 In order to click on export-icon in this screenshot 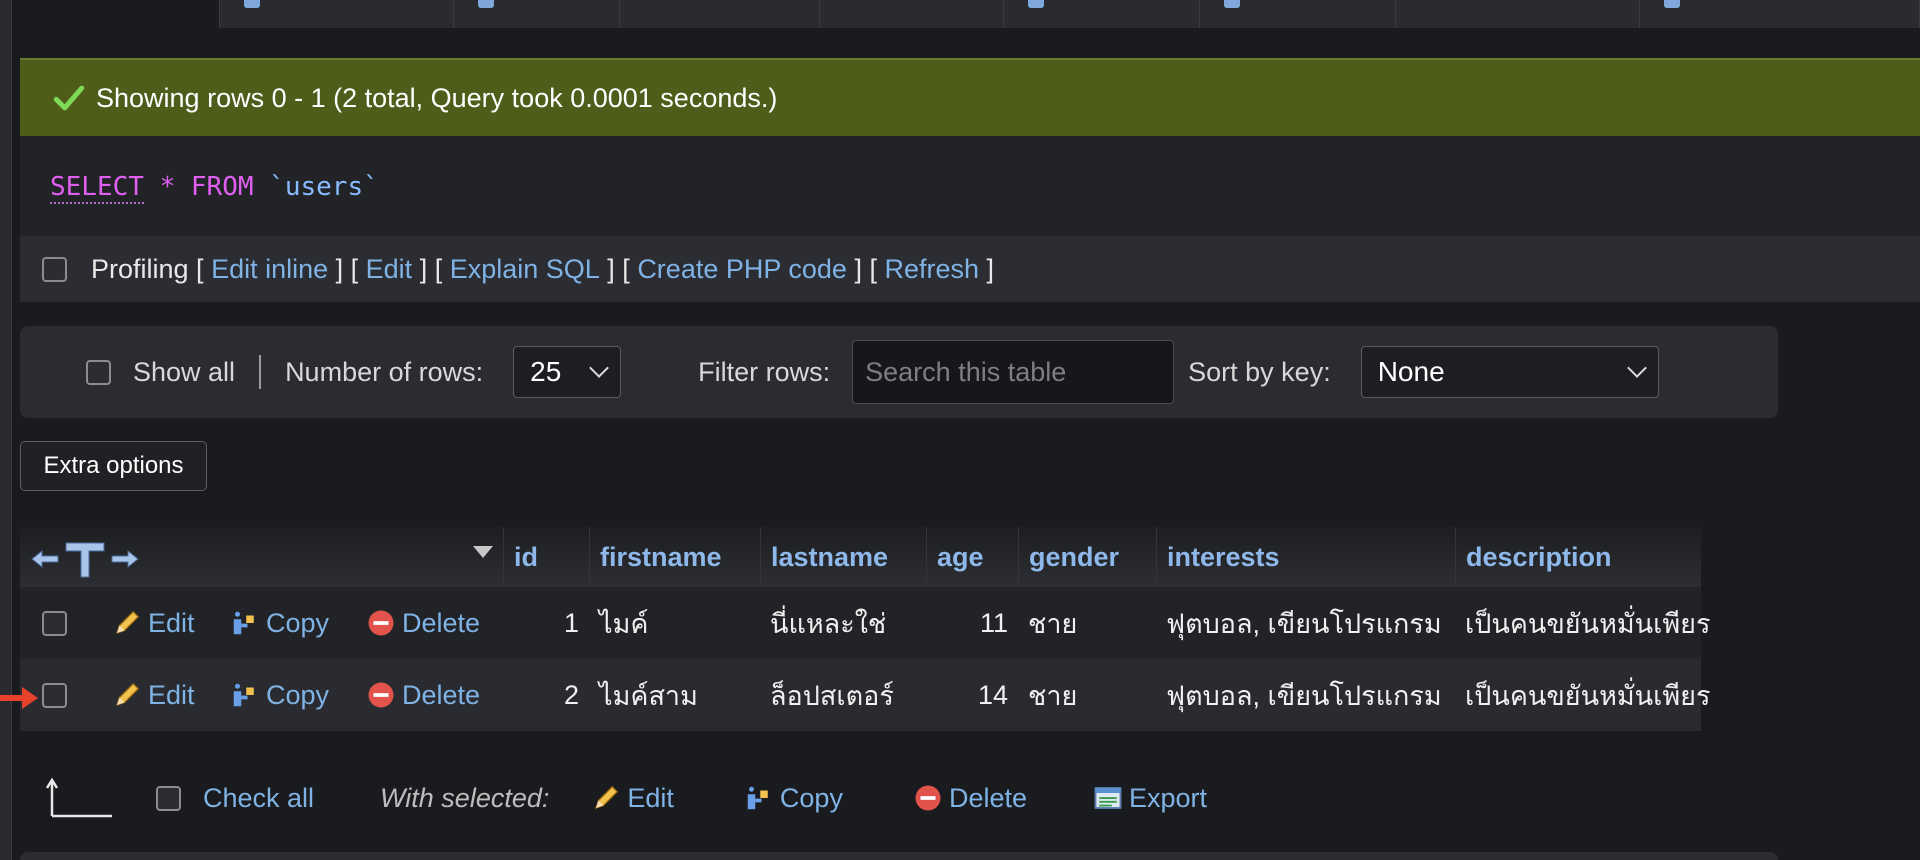, I will do `click(1108, 798)`.